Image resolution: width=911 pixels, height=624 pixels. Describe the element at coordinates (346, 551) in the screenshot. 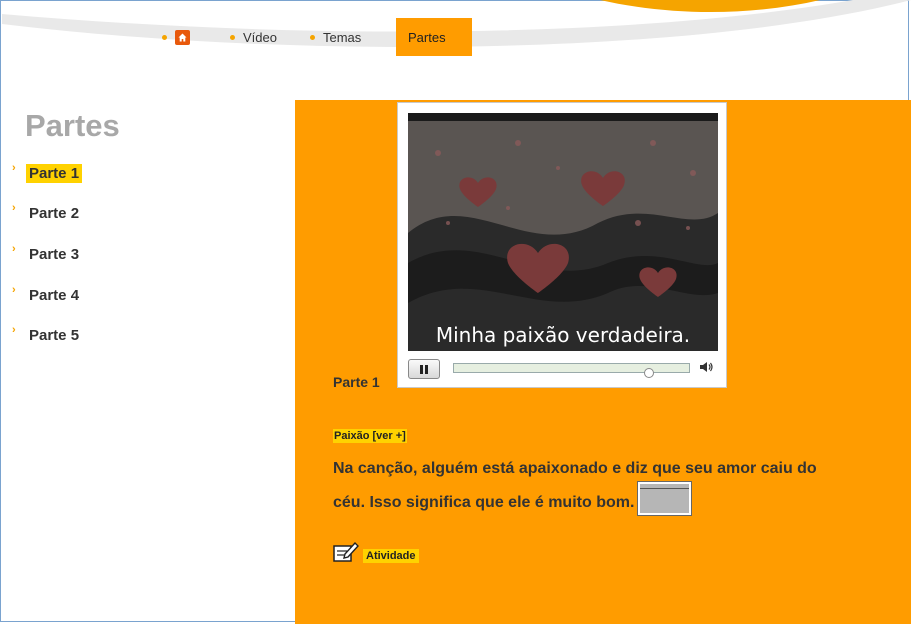

I see `activity-icon` at that location.